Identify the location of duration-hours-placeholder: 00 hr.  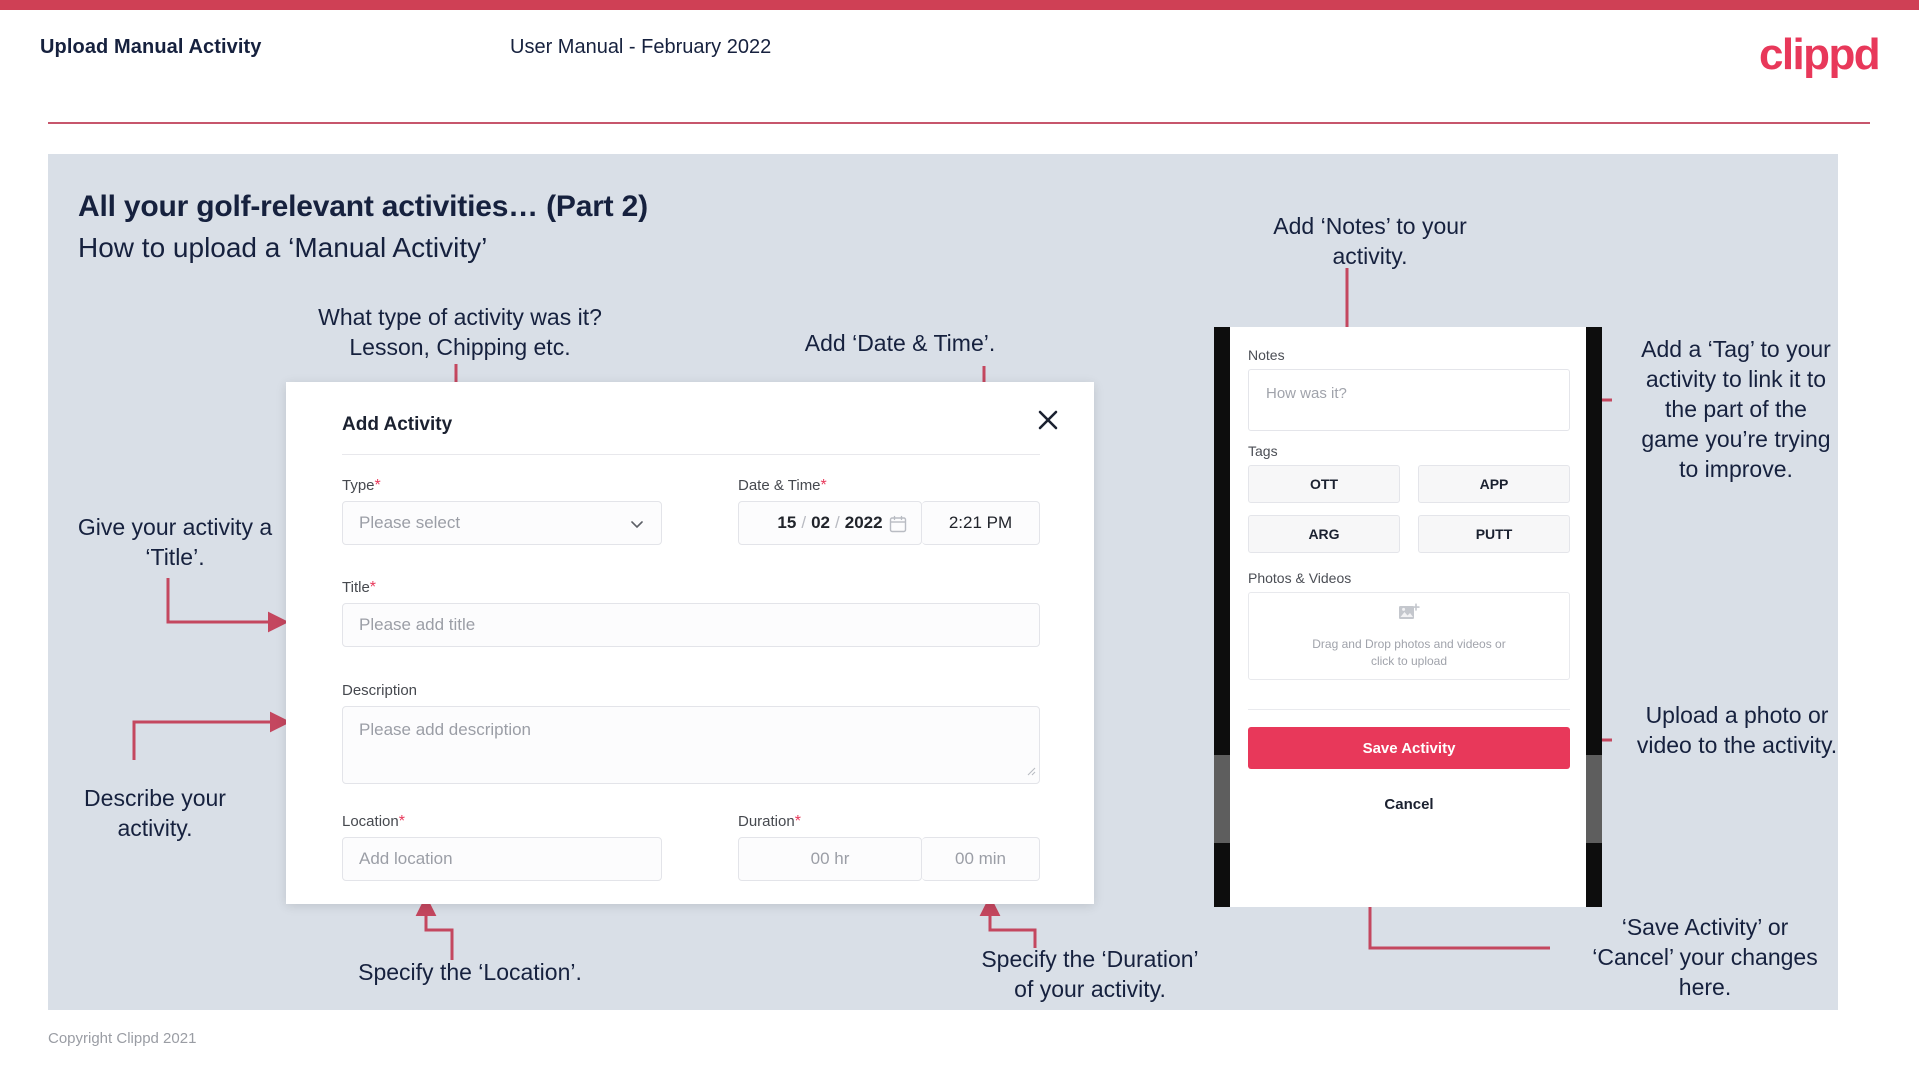
(830, 858).